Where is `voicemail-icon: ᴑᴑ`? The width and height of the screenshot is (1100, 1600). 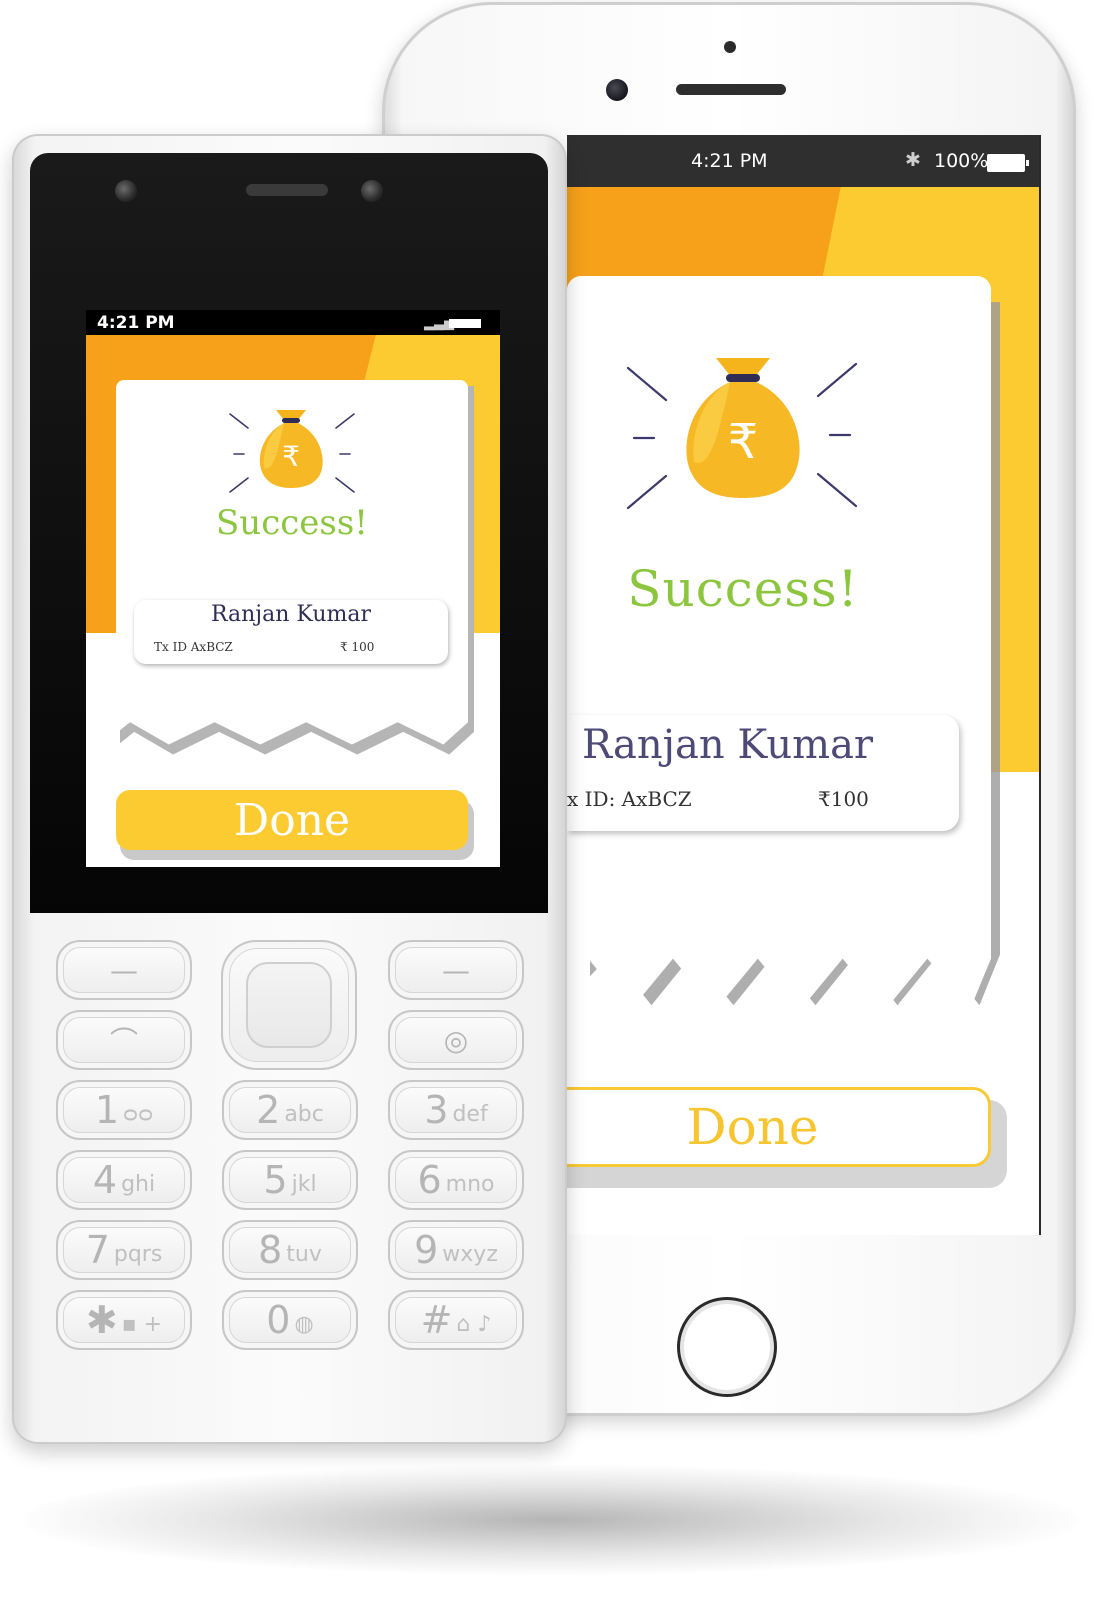
voicemail-icon: ᴑᴑ is located at coordinates (138, 1114).